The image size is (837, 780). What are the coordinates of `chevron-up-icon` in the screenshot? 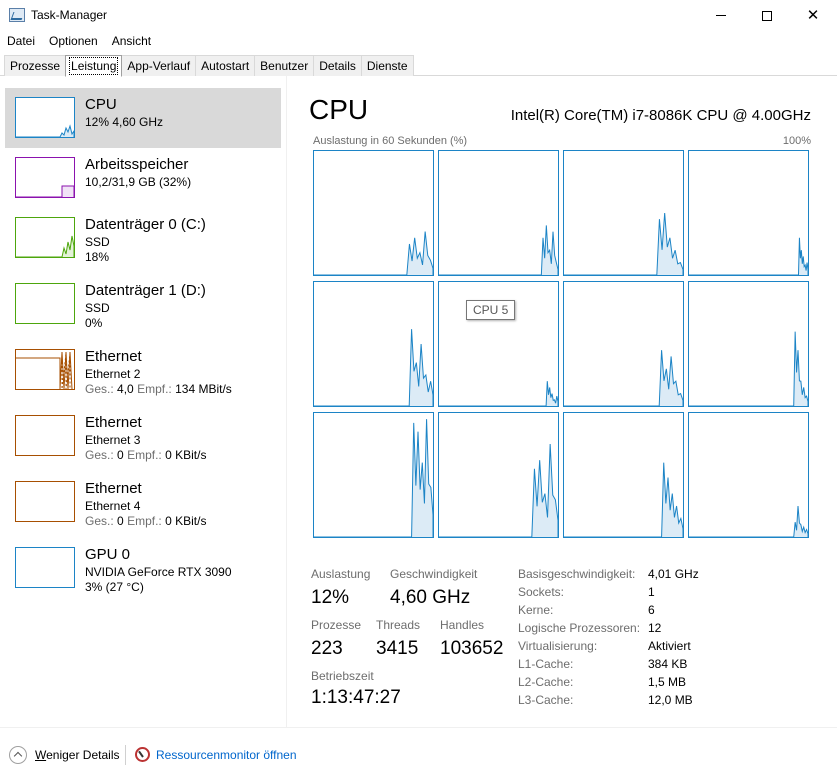 It's located at (18, 755).